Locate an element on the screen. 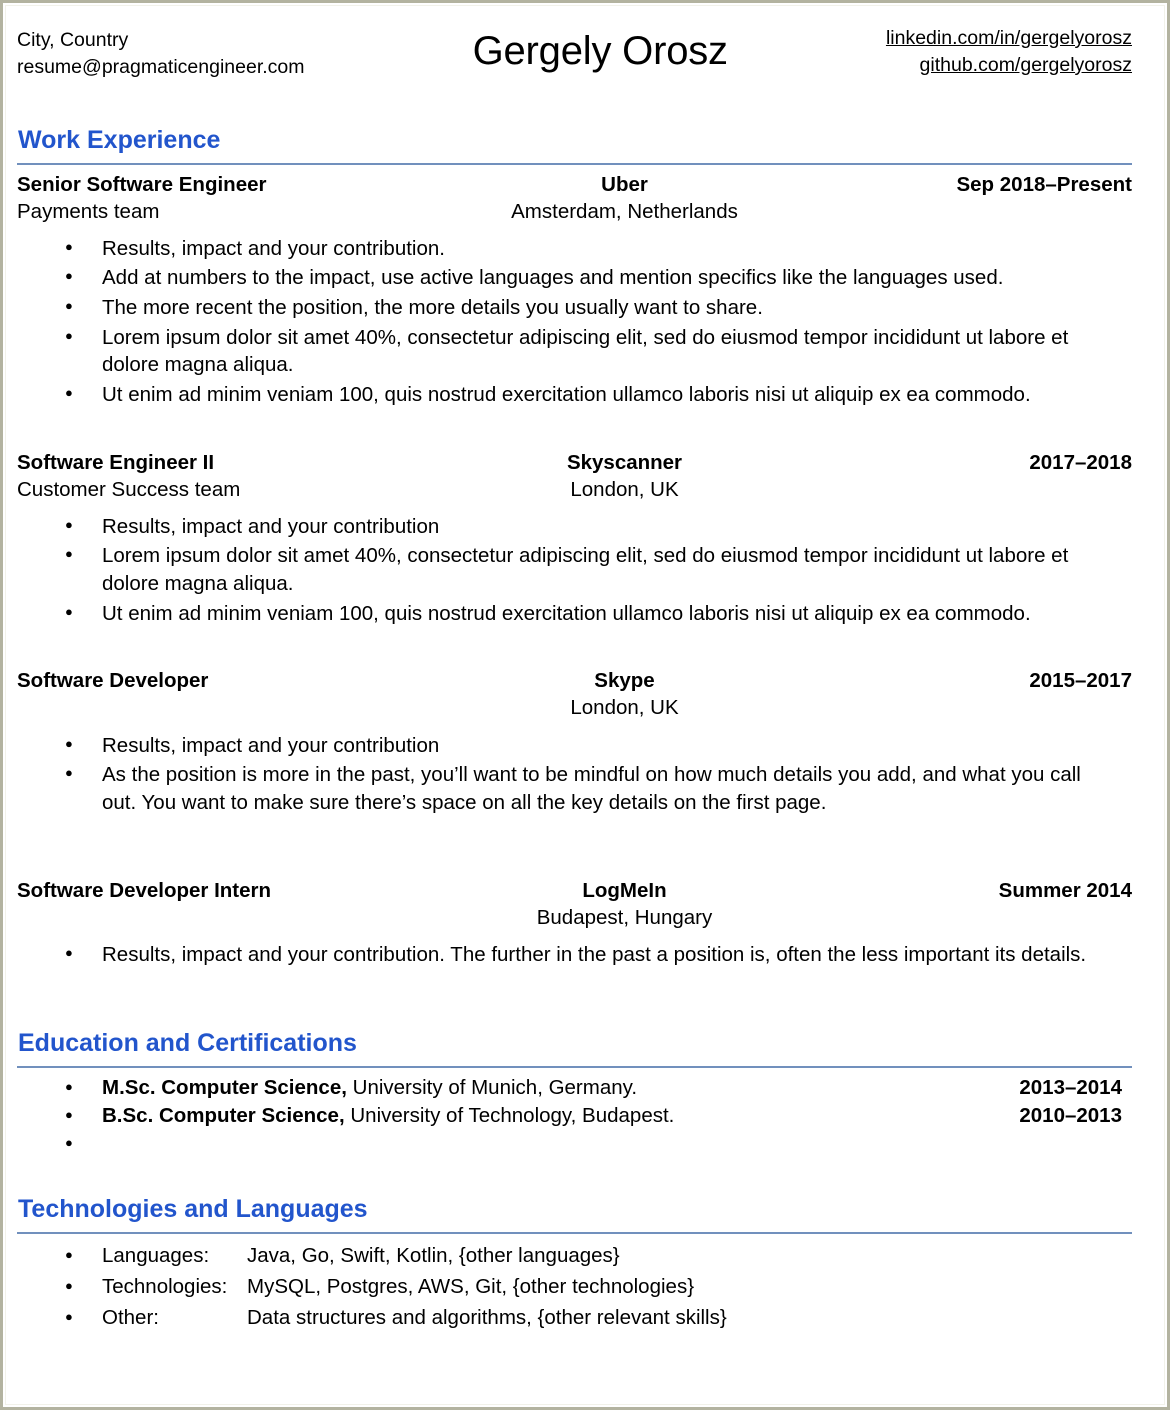  page-title: Gergely Orosz is located at coordinates (600, 51).